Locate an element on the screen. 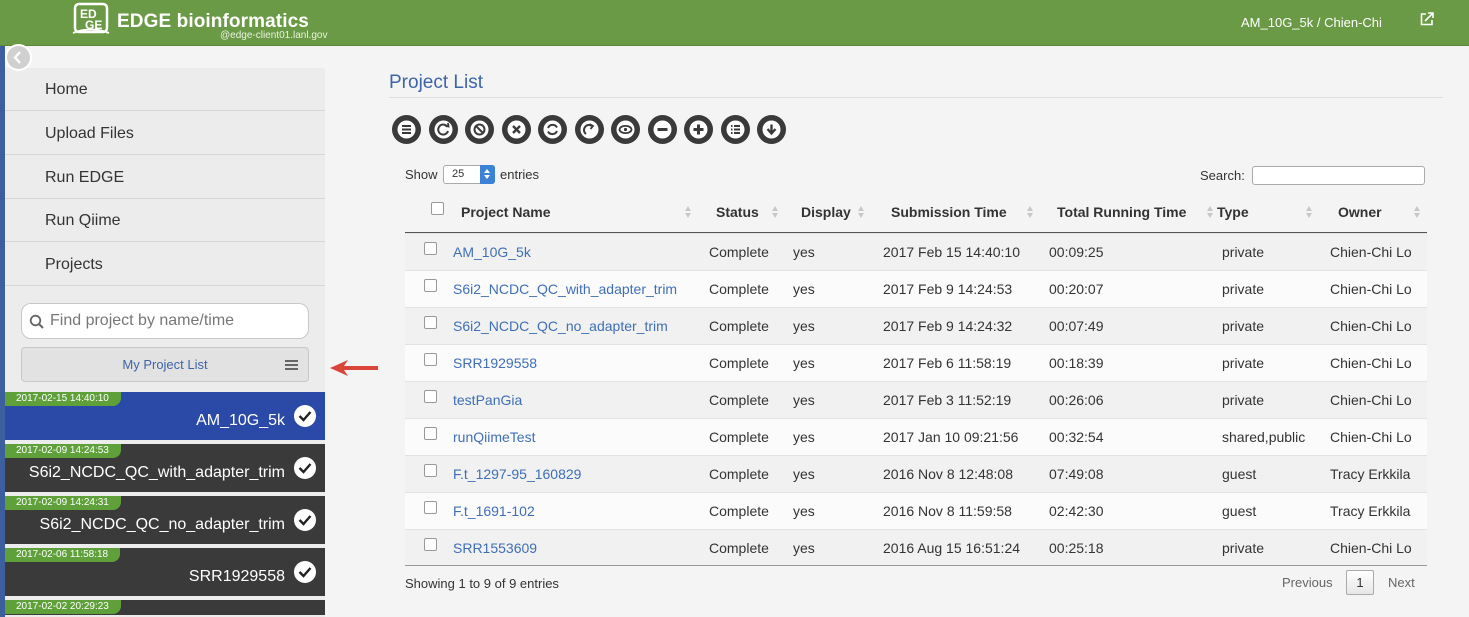  project-search-input is located at coordinates (175, 321).